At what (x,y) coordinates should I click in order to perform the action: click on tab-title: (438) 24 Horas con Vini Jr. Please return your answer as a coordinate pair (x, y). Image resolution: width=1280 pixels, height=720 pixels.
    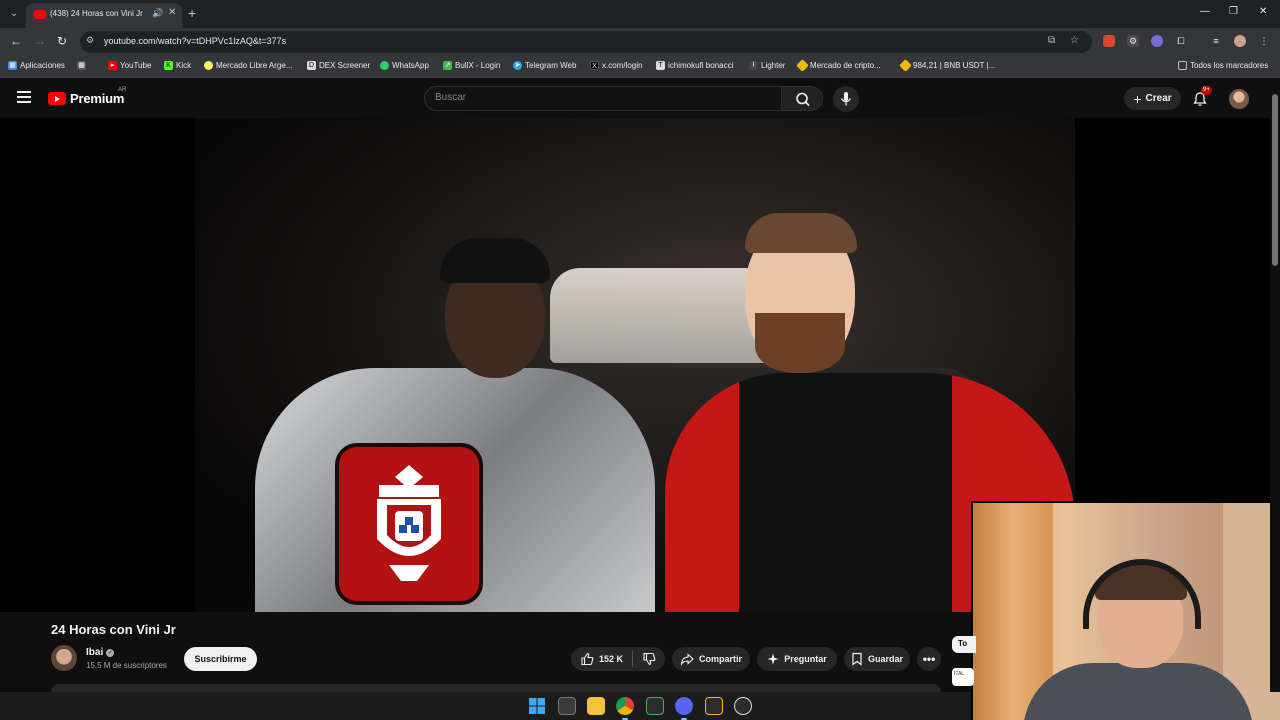
    Looking at the image, I should click on (96, 13).